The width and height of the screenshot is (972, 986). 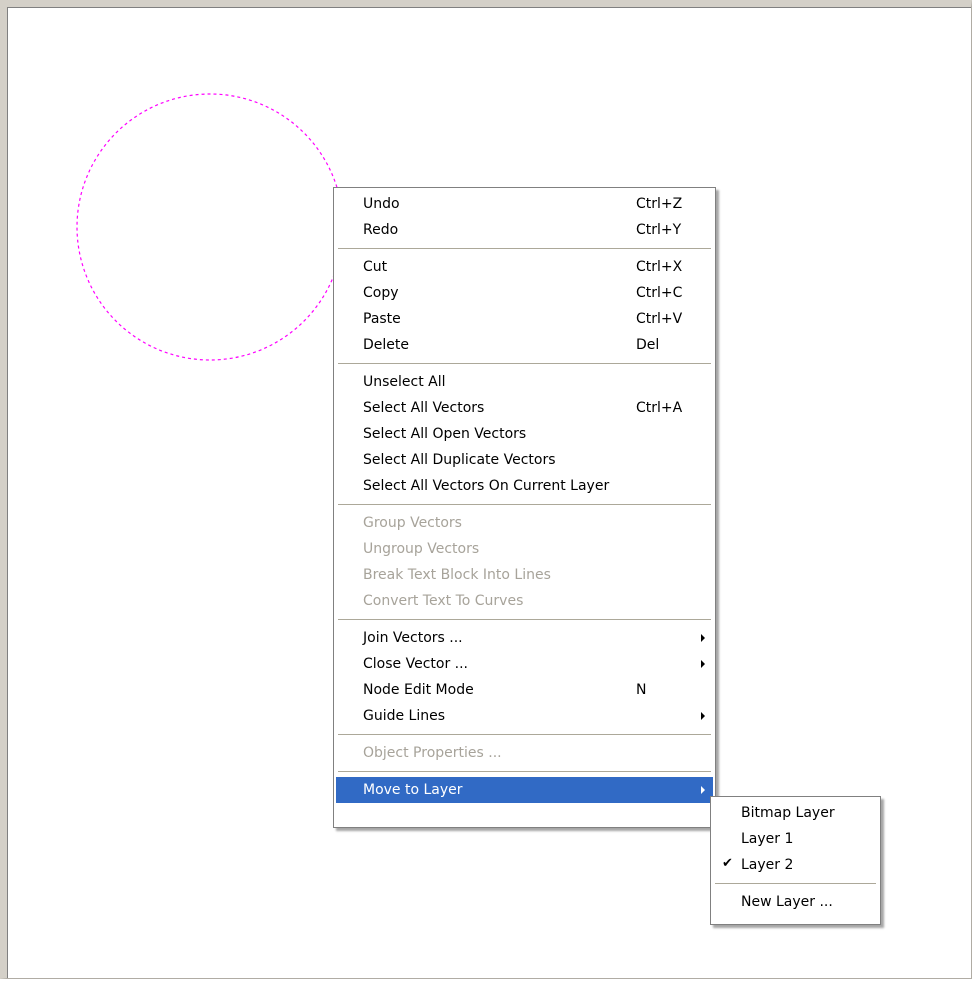 I want to click on menu-item-label: Select All Open Vectors, so click(x=445, y=434).